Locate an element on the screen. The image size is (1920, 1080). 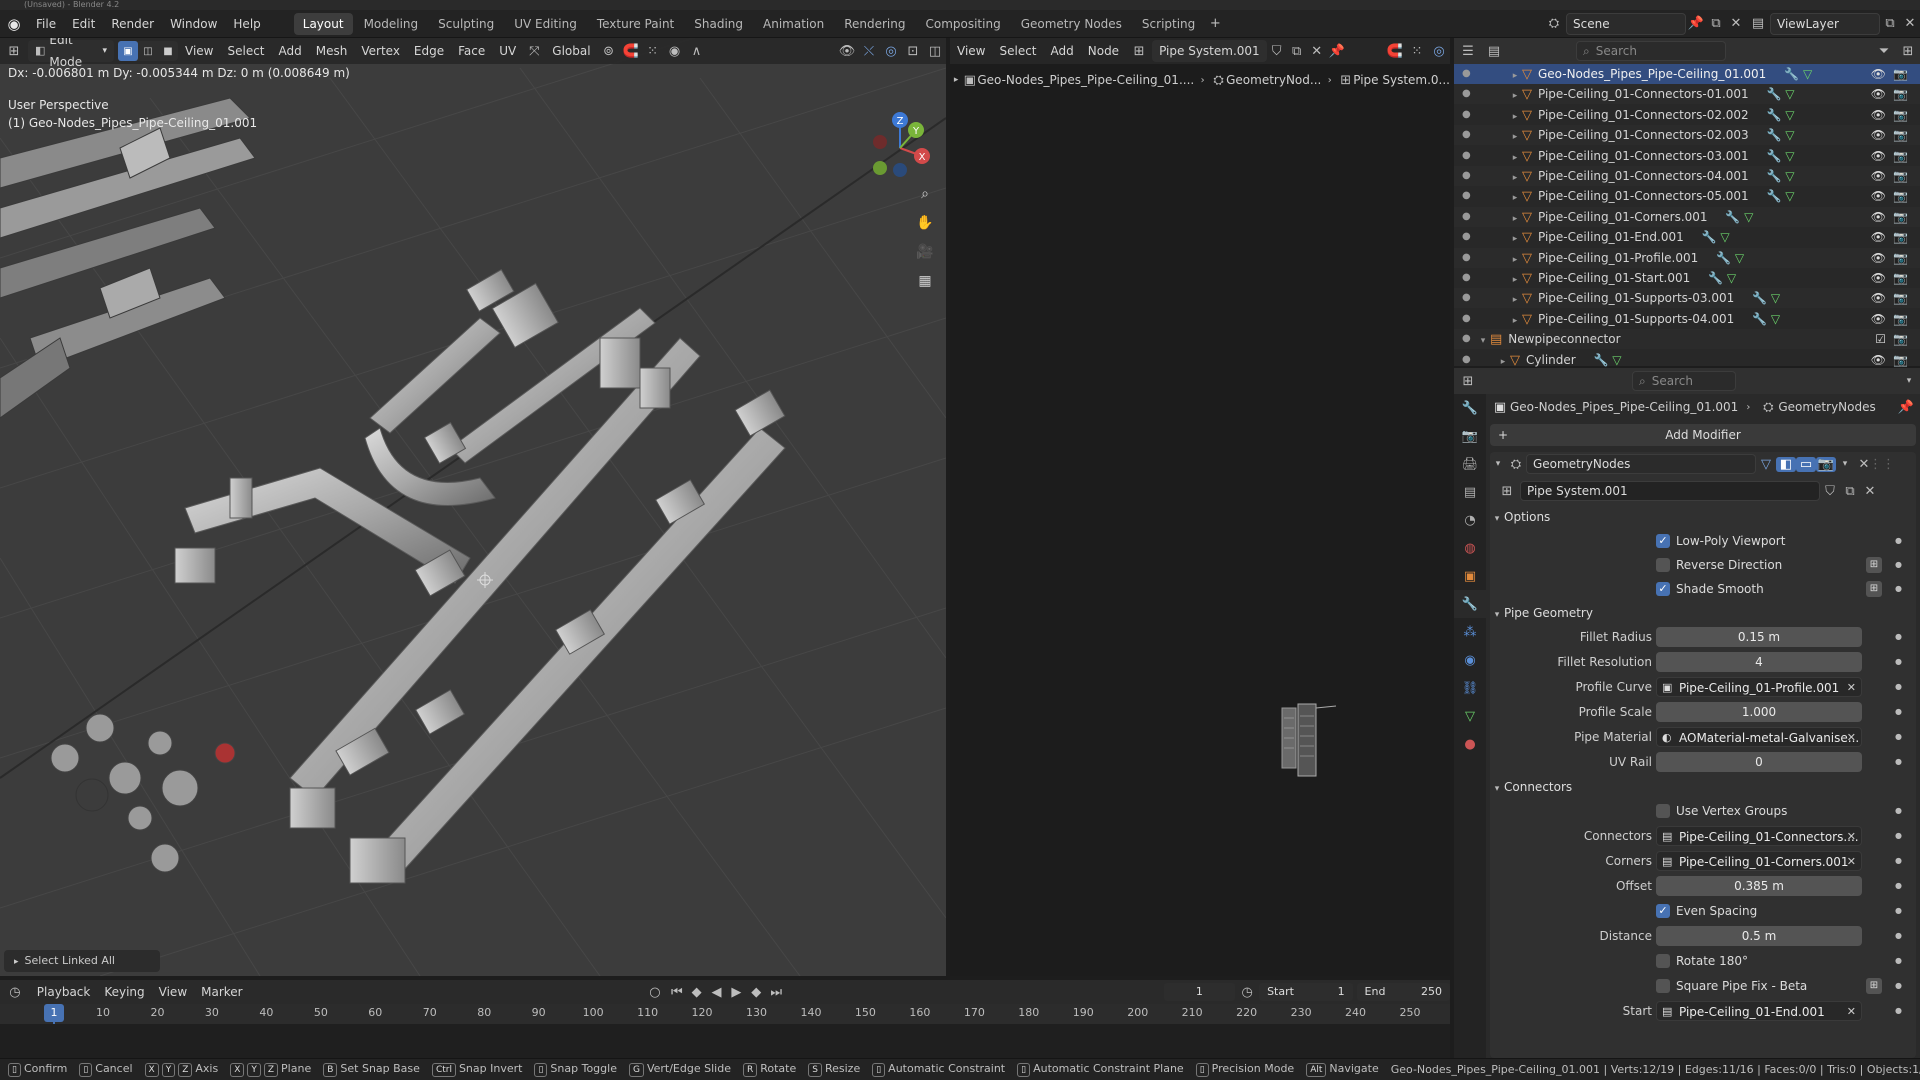
node-group-field: Pipe System.001 is located at coordinates (1670, 491).